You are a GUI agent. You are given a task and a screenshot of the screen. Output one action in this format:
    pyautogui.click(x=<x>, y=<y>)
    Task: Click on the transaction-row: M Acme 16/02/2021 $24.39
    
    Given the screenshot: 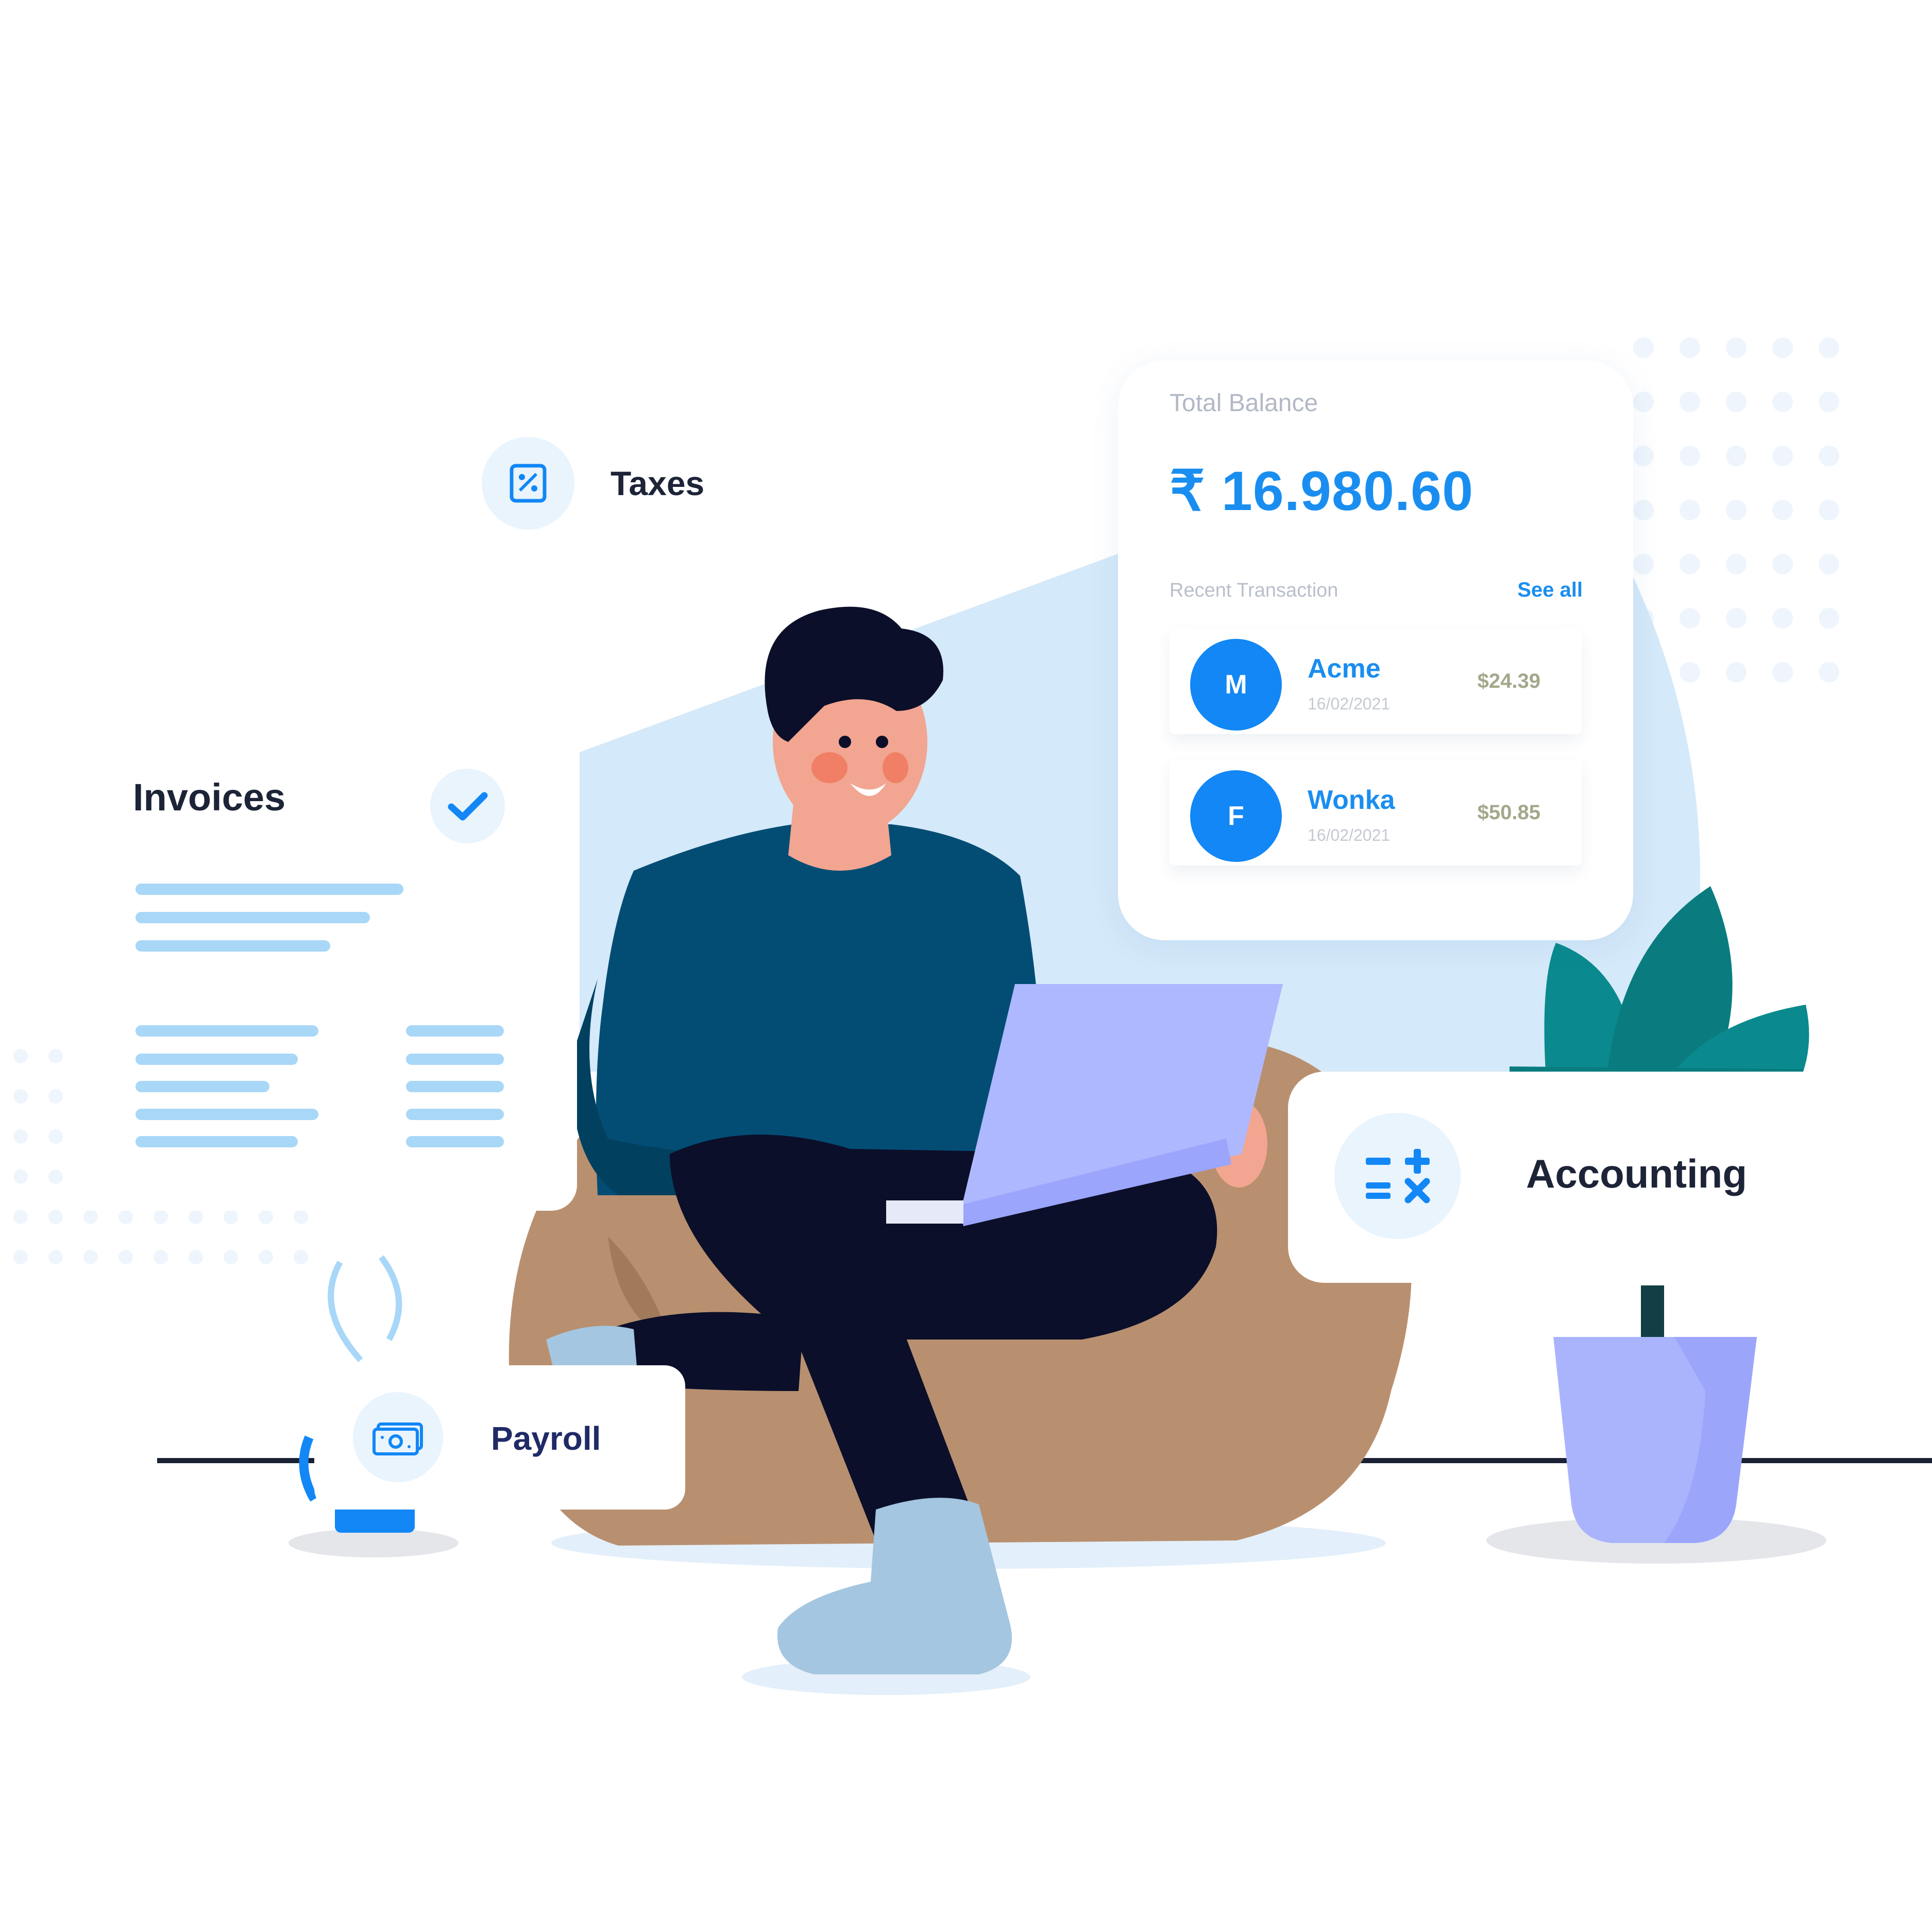 What is the action you would take?
    pyautogui.click(x=1376, y=681)
    